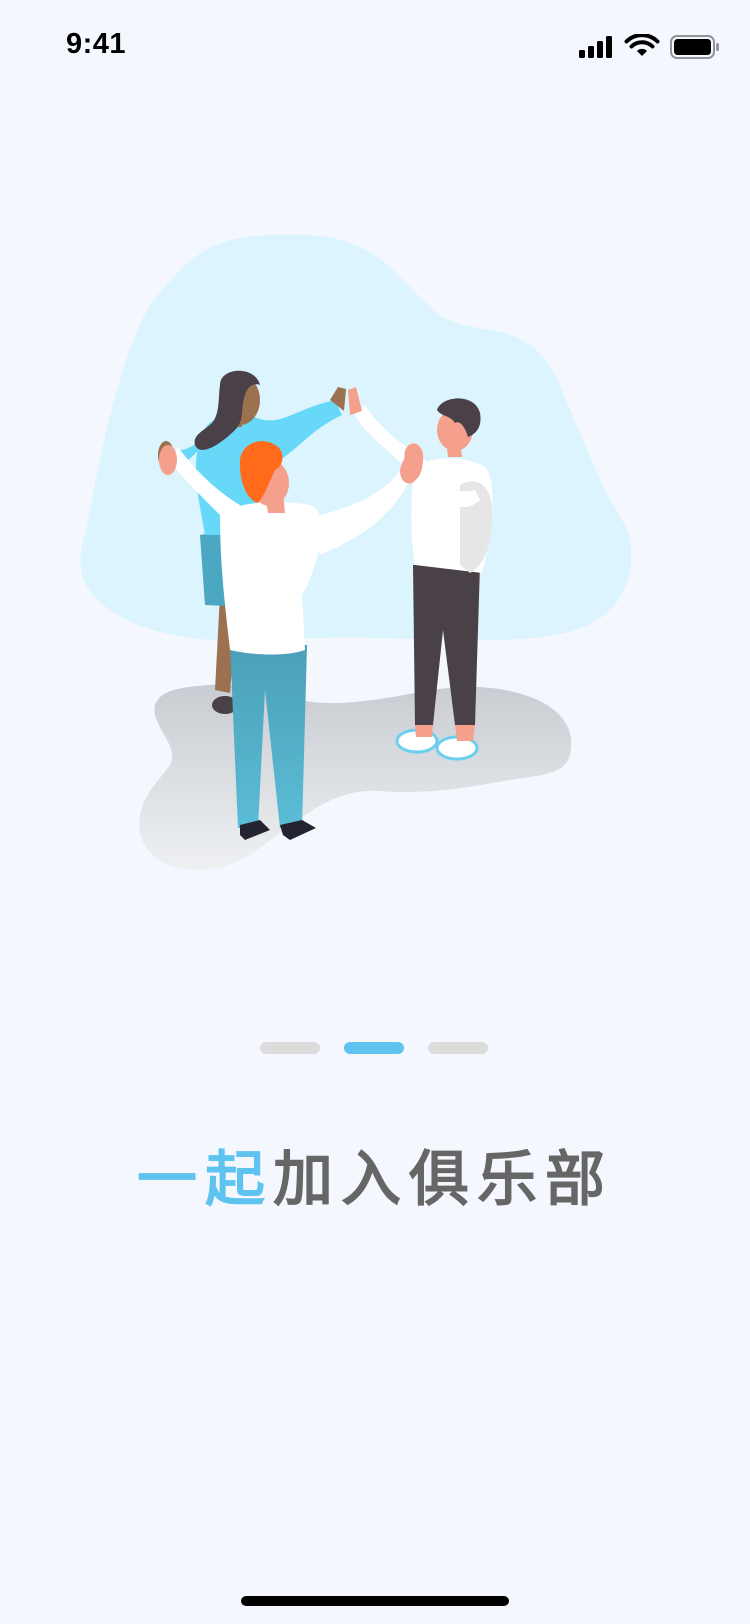 The width and height of the screenshot is (750, 1624). I want to click on page-indicator, so click(375, 1048).